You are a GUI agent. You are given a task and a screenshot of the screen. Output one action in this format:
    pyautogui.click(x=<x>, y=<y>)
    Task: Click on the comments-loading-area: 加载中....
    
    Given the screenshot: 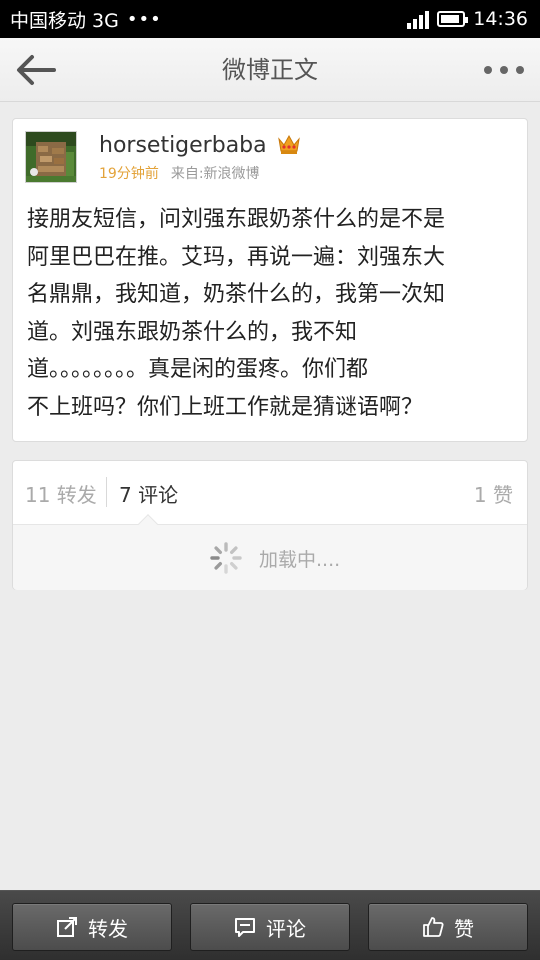 What is the action you would take?
    pyautogui.click(x=270, y=557)
    